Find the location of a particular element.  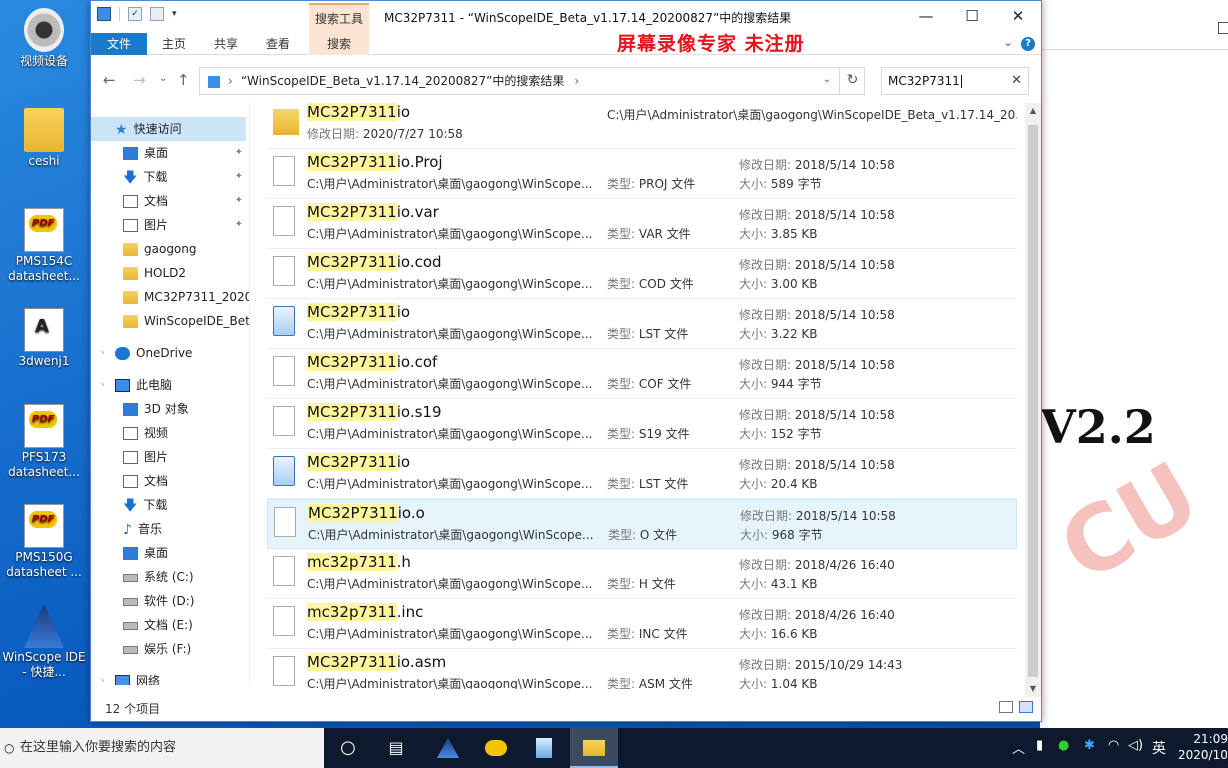

nav-item: 3D 对象 is located at coordinates (170, 409).